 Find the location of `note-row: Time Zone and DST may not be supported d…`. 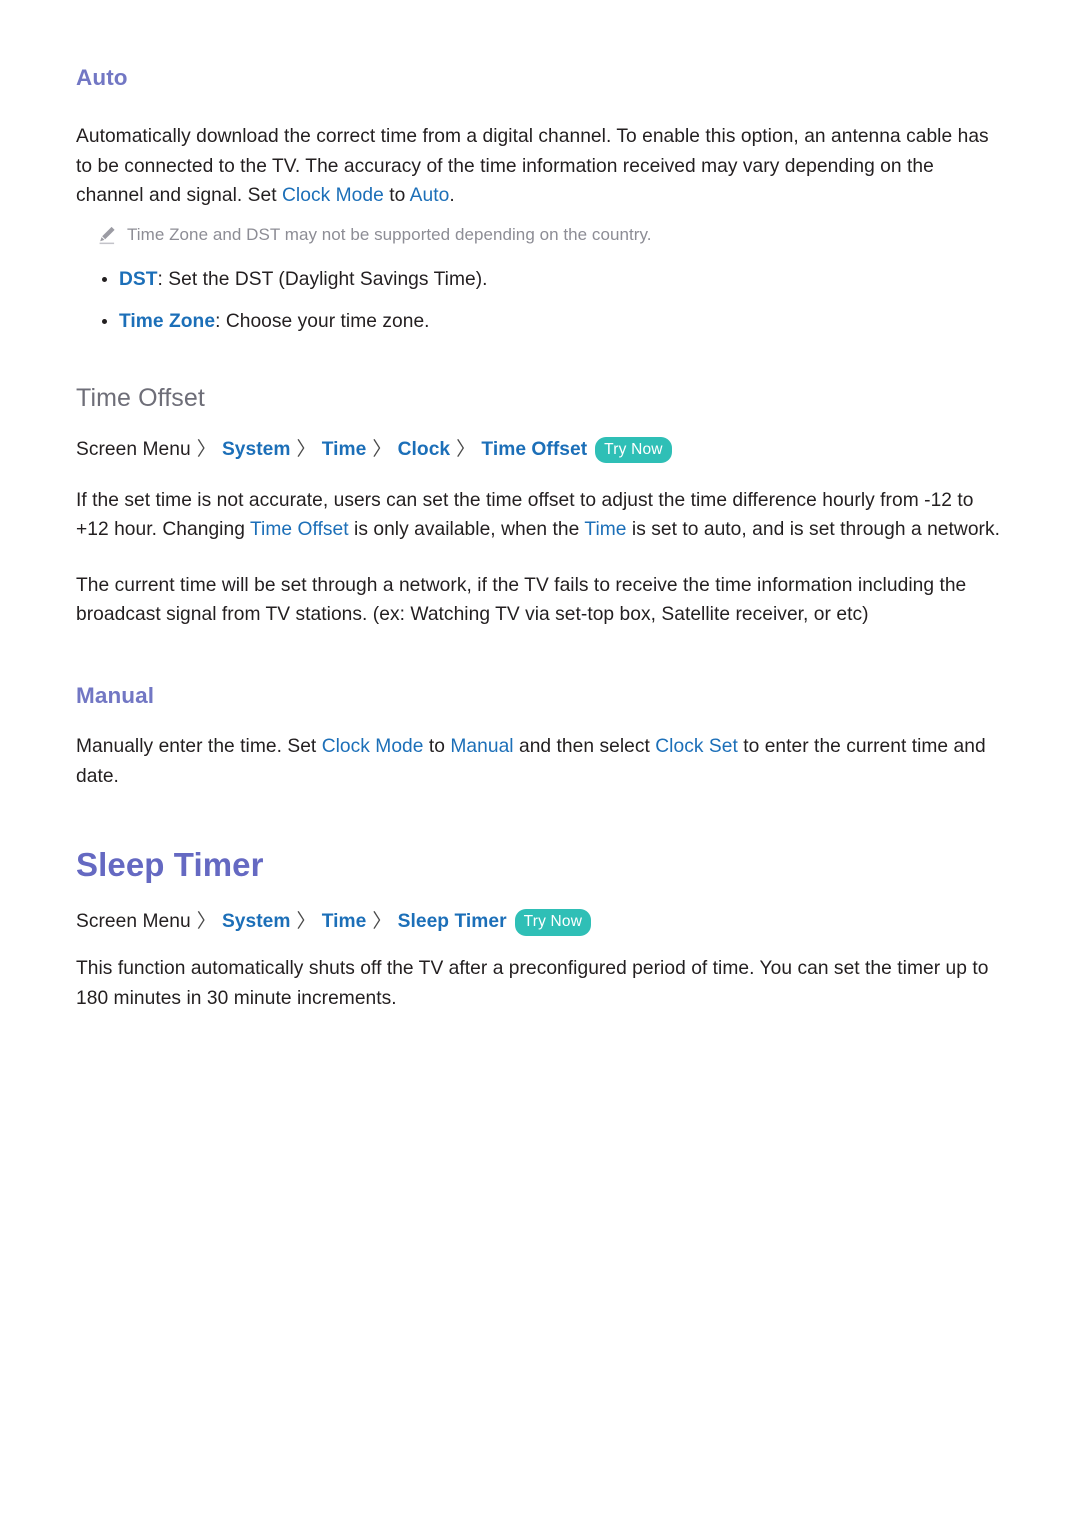

note-row: Time Zone and DST may not be supported d… is located at coordinates (540, 235).